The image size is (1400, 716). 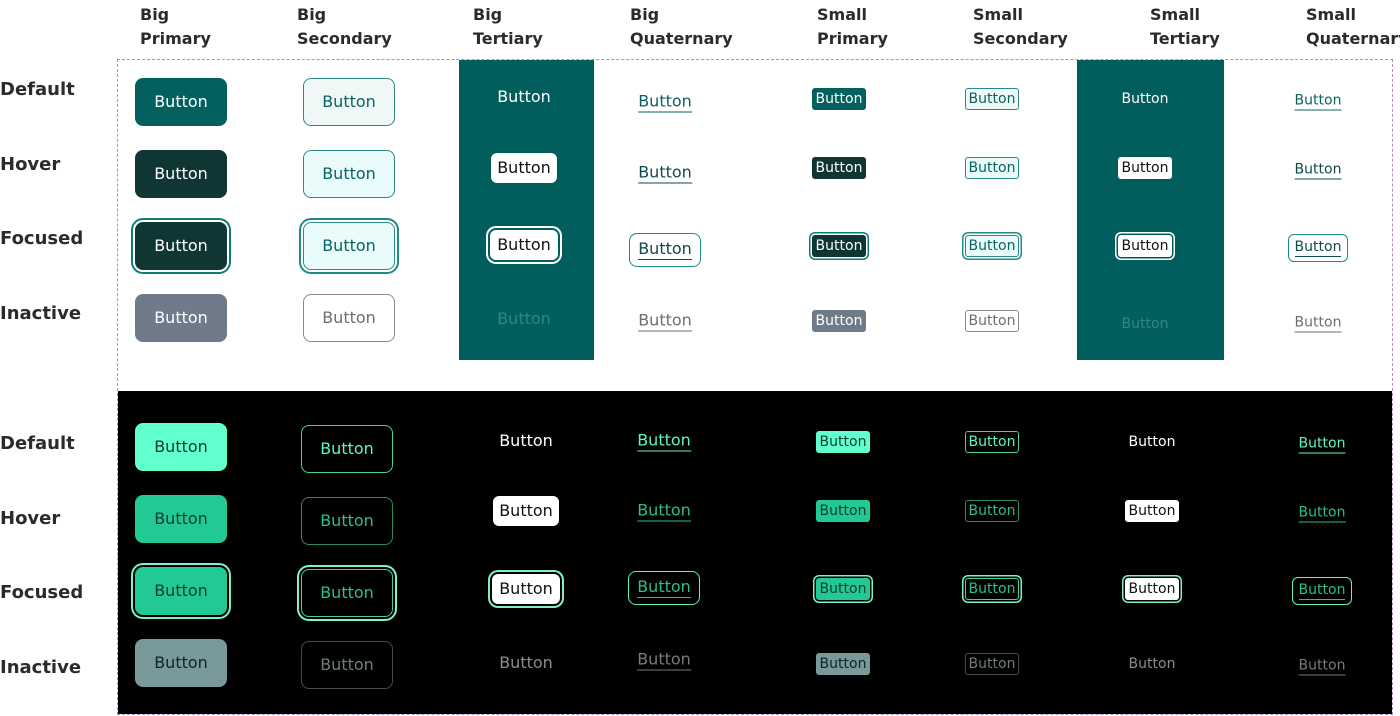 I want to click on big-tertiary-focused-button: Button, so click(x=524, y=245).